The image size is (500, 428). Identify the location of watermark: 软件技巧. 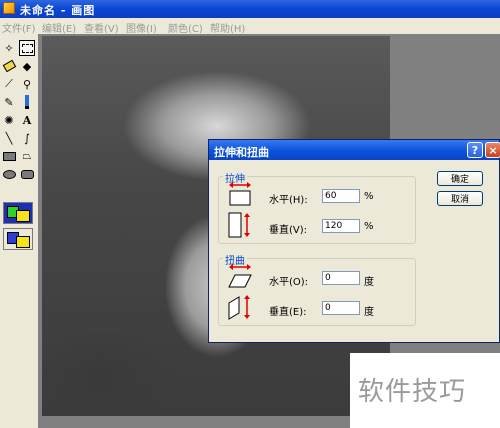
(425, 390).